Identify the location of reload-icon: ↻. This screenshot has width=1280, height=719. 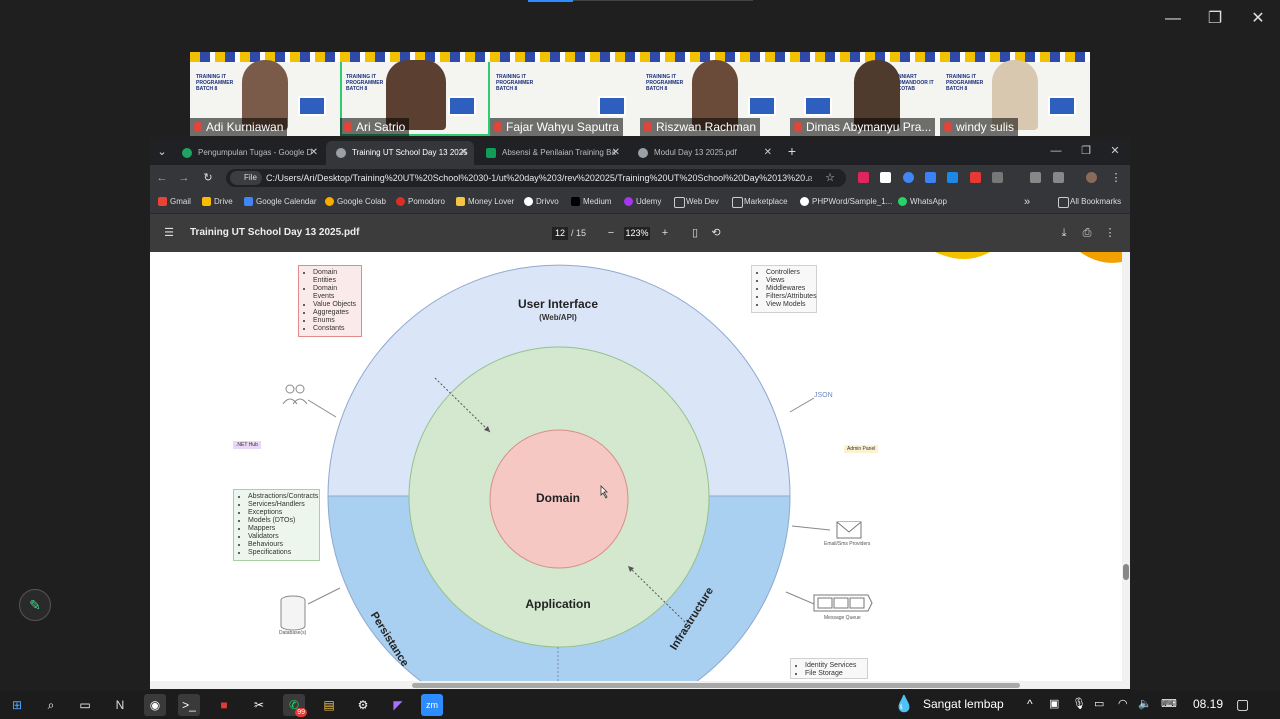
(208, 178).